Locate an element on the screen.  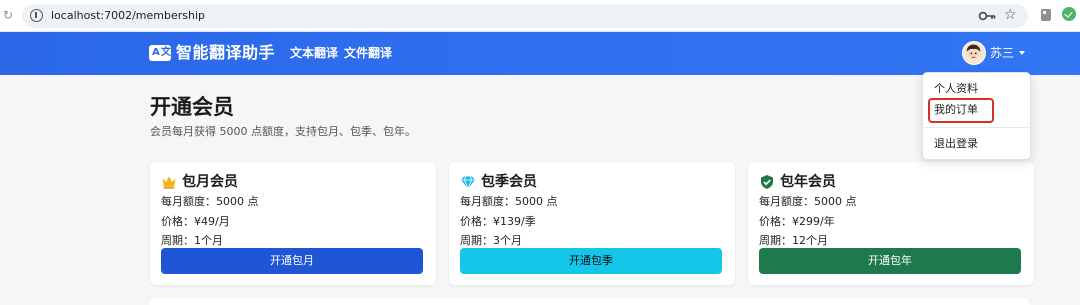
site-info-icon is located at coordinates (36, 15).